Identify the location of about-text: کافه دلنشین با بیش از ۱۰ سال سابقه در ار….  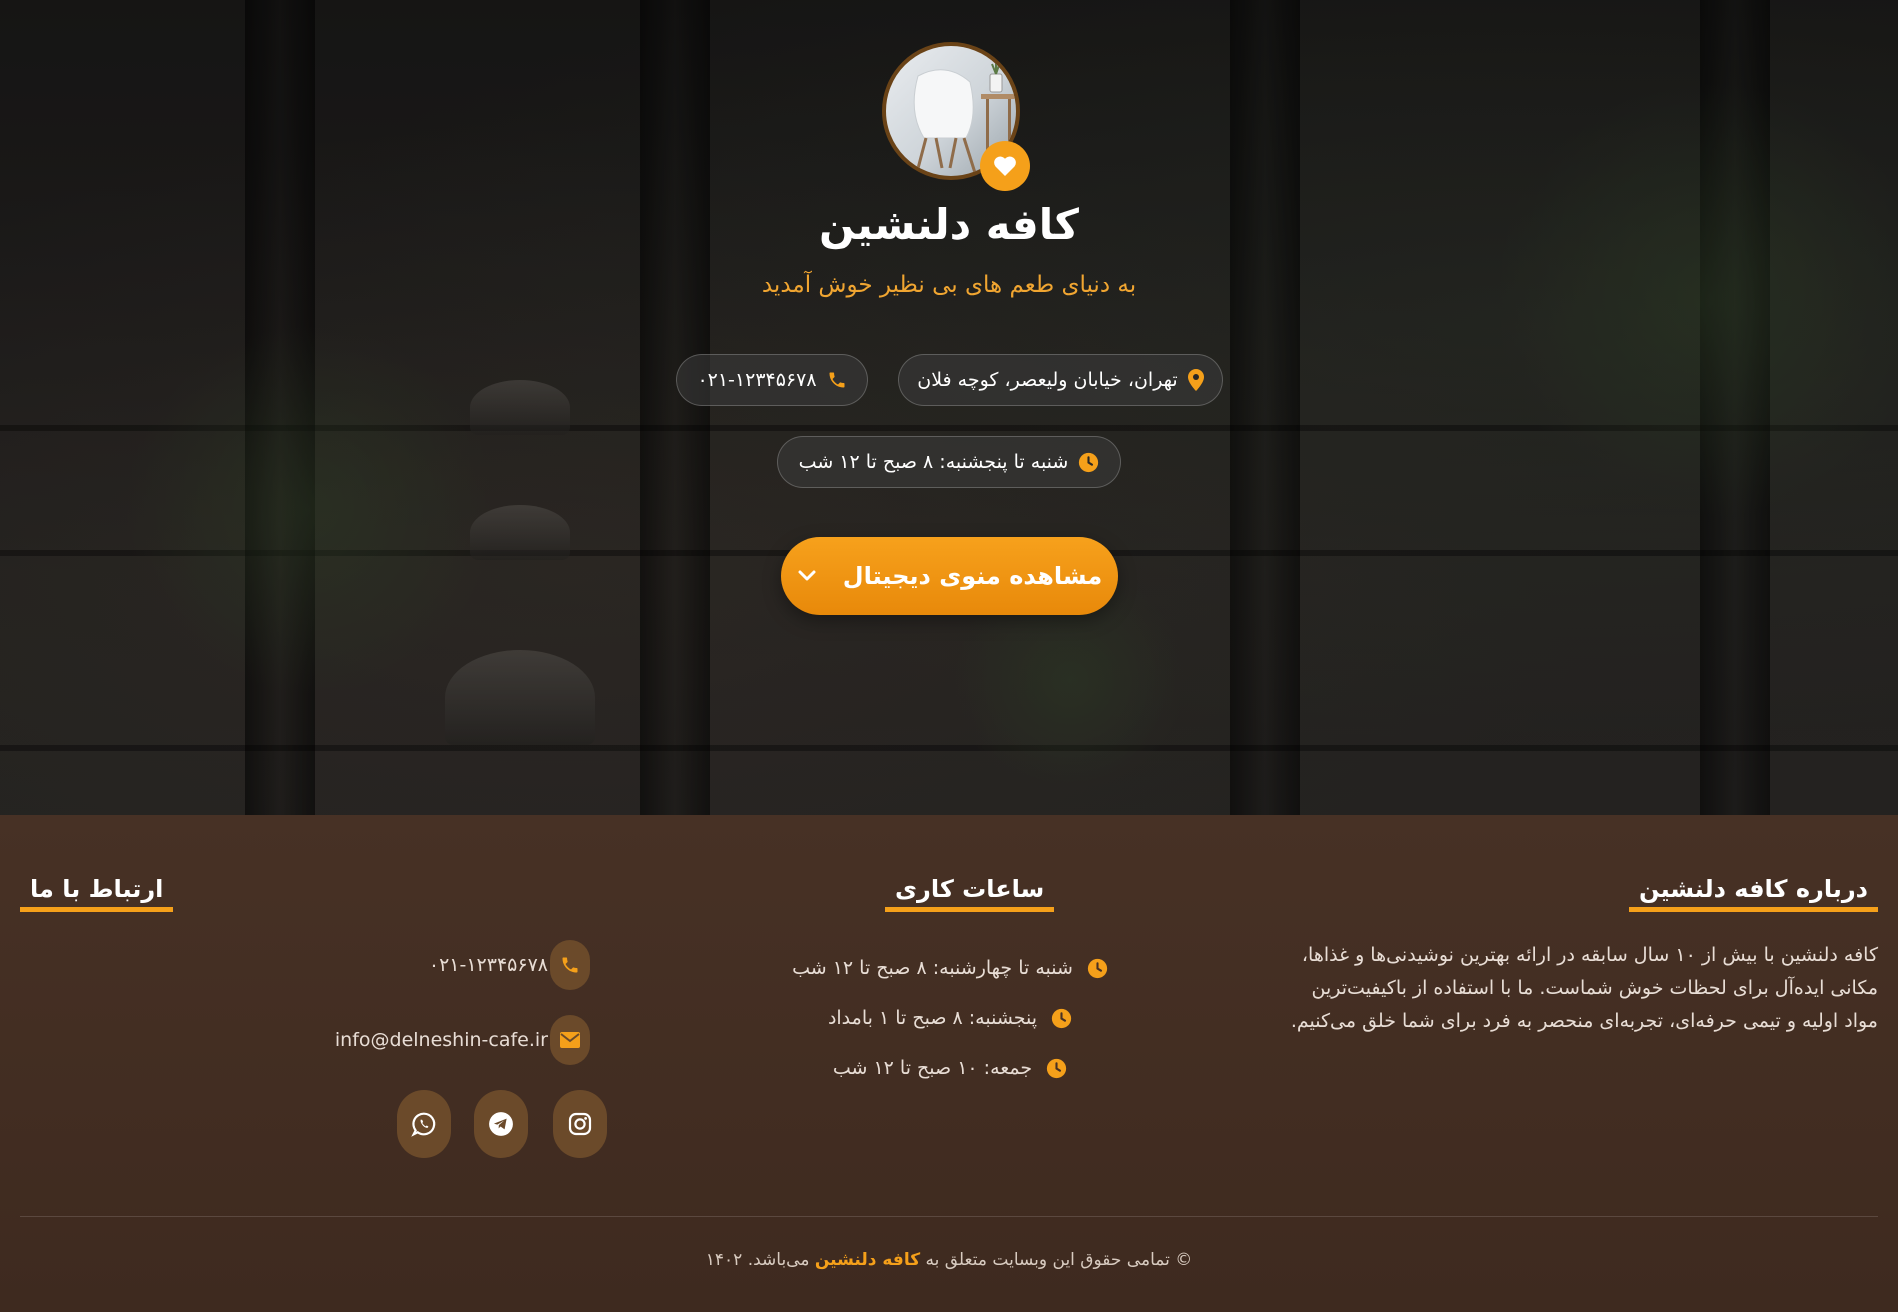
(1584, 988).